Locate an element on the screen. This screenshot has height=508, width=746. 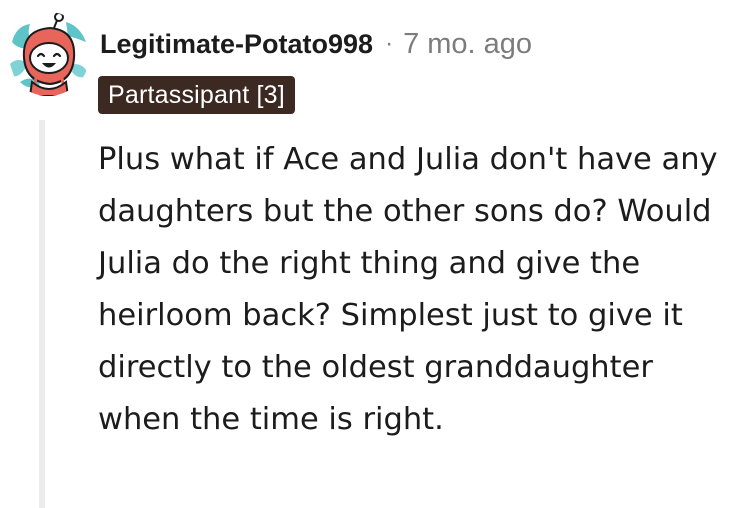
thread-collapse-line is located at coordinates (42, 314).